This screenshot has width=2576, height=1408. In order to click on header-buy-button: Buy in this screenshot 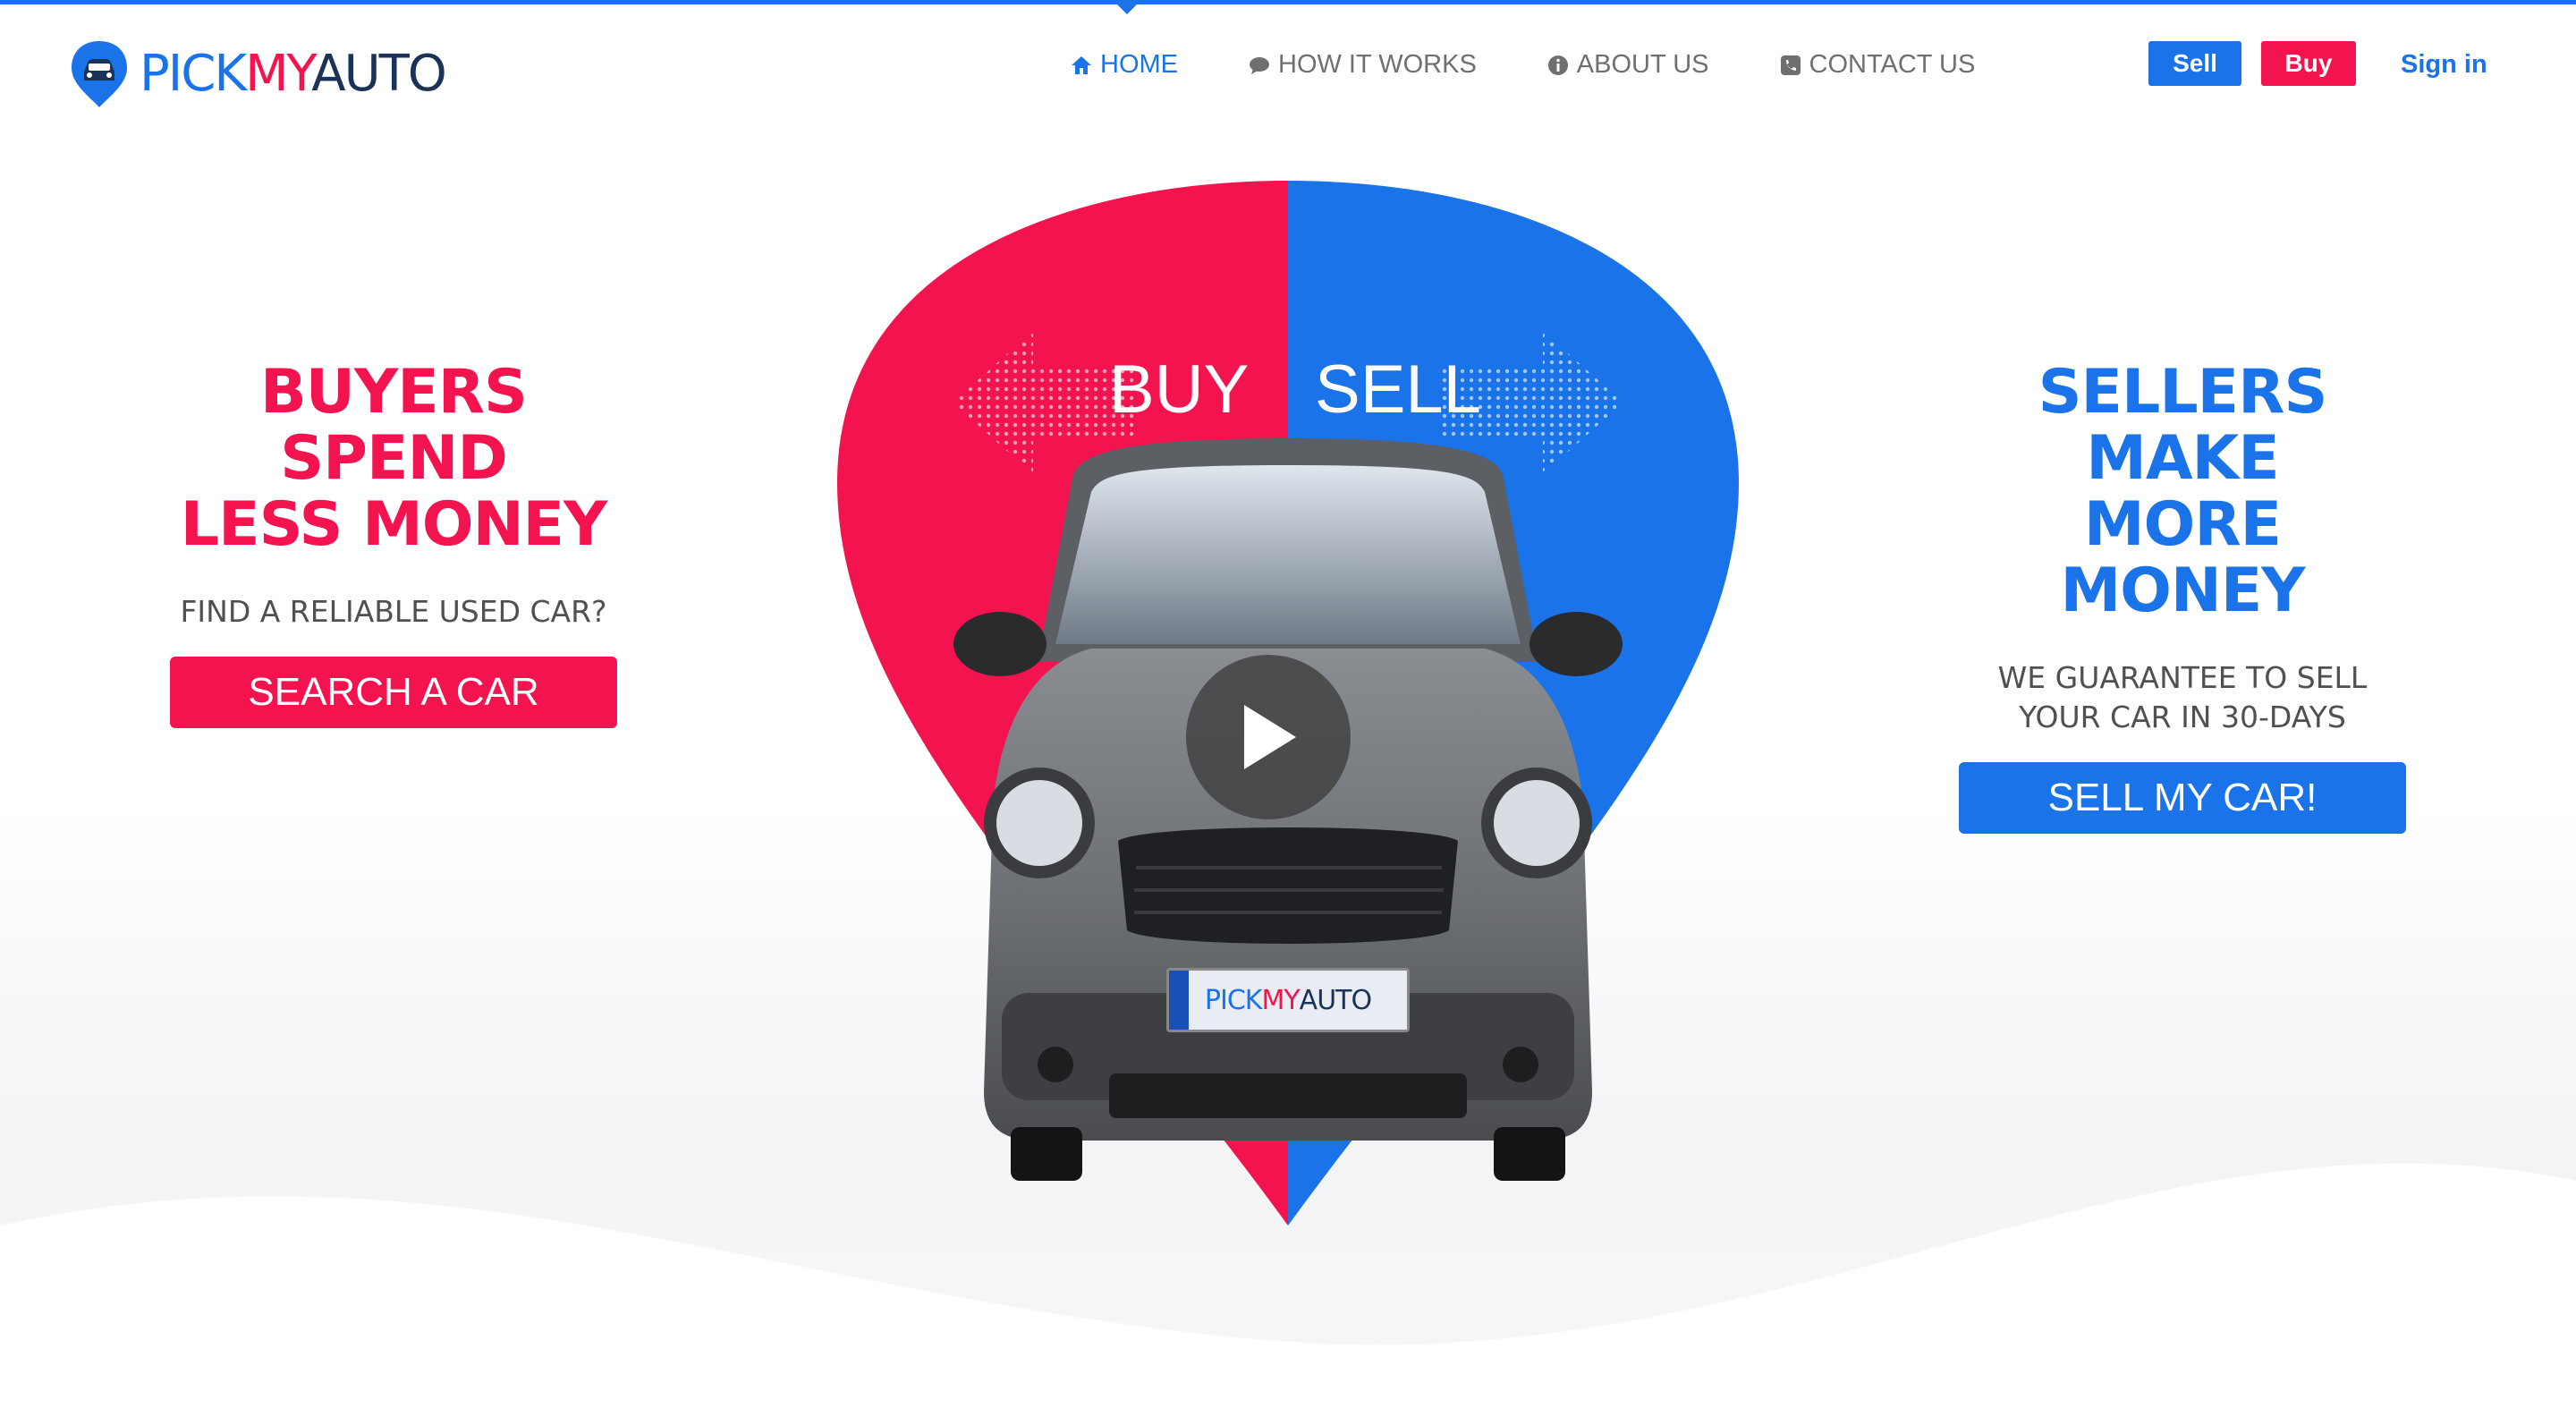, I will do `click(2308, 64)`.